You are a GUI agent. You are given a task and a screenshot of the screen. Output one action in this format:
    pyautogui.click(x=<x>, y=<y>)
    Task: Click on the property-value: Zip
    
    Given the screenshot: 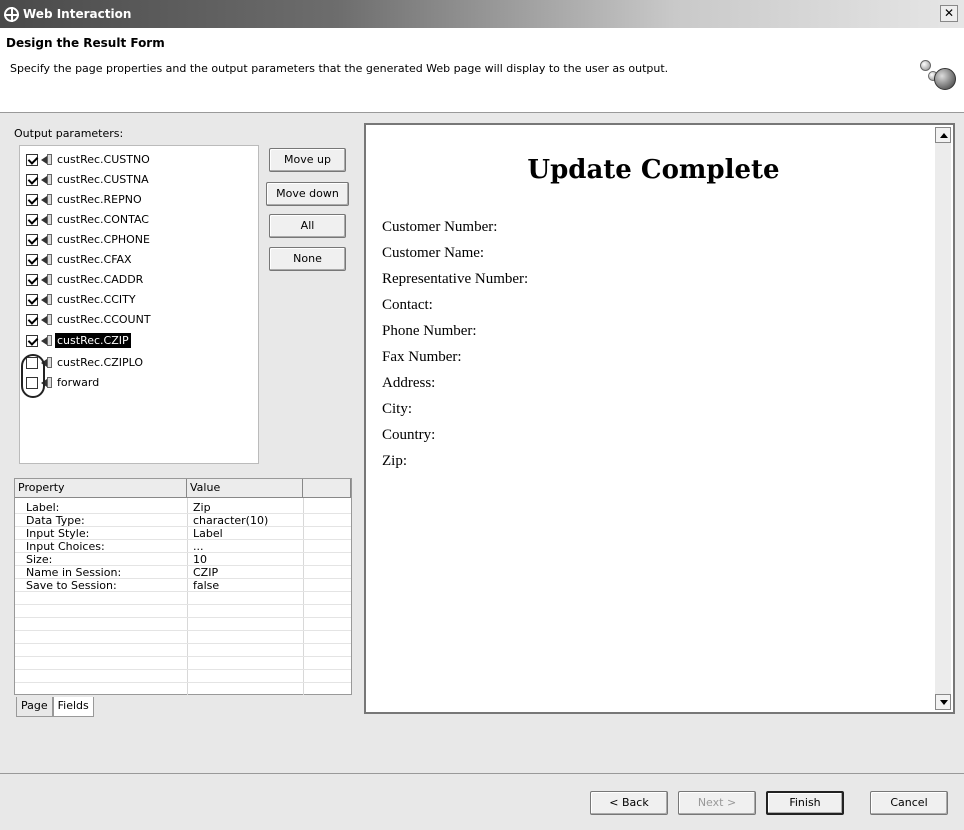 What is the action you would take?
    pyautogui.click(x=202, y=508)
    